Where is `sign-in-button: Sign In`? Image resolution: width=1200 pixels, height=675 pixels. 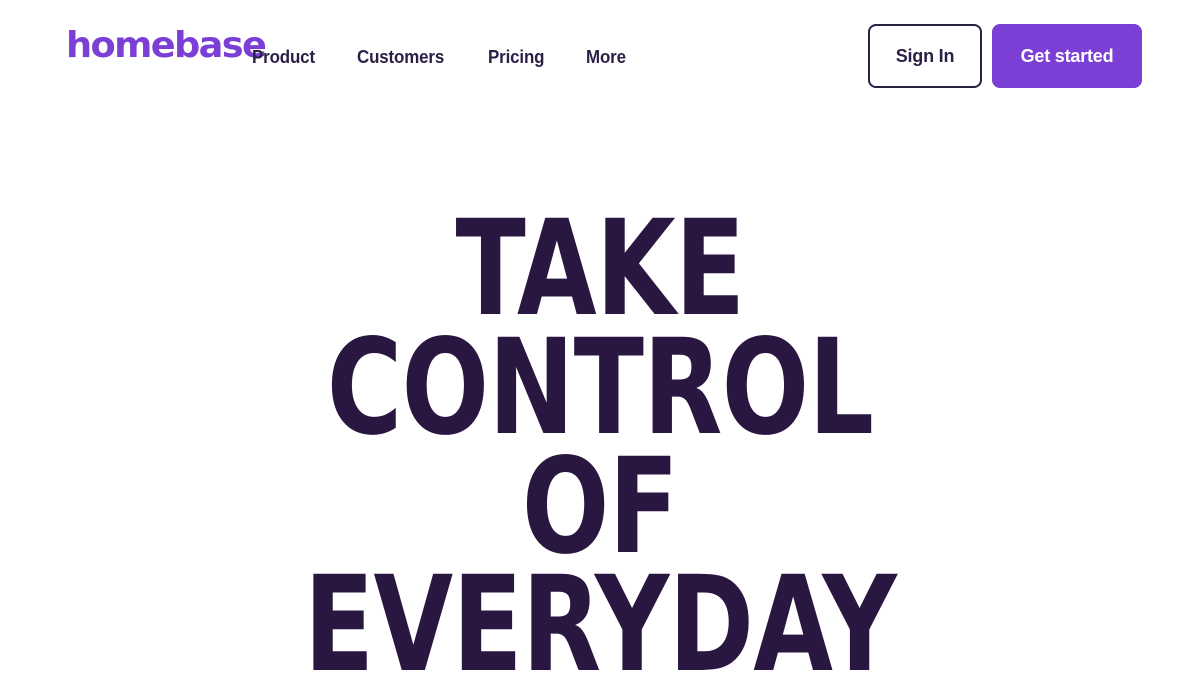 sign-in-button: Sign In is located at coordinates (925, 56).